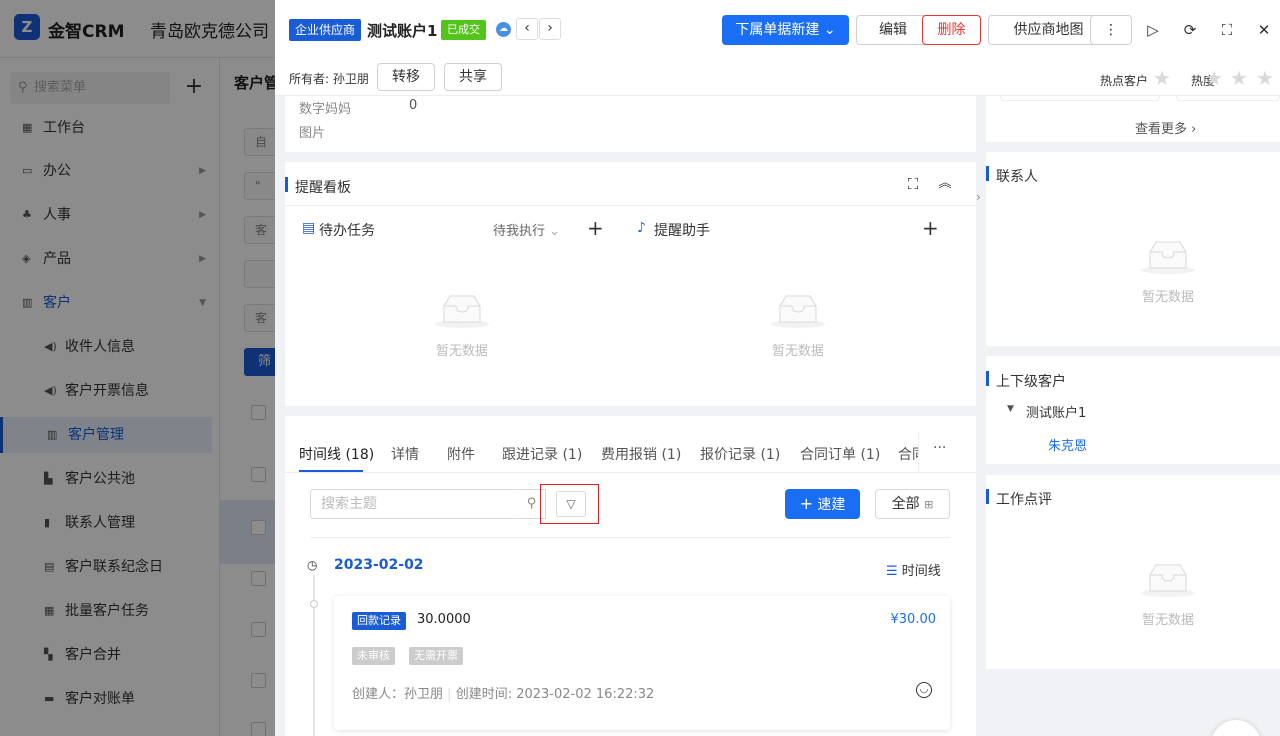 The height and width of the screenshot is (736, 1280). Describe the element at coordinates (1153, 30) in the screenshot. I see `play-icon: ▷` at that location.